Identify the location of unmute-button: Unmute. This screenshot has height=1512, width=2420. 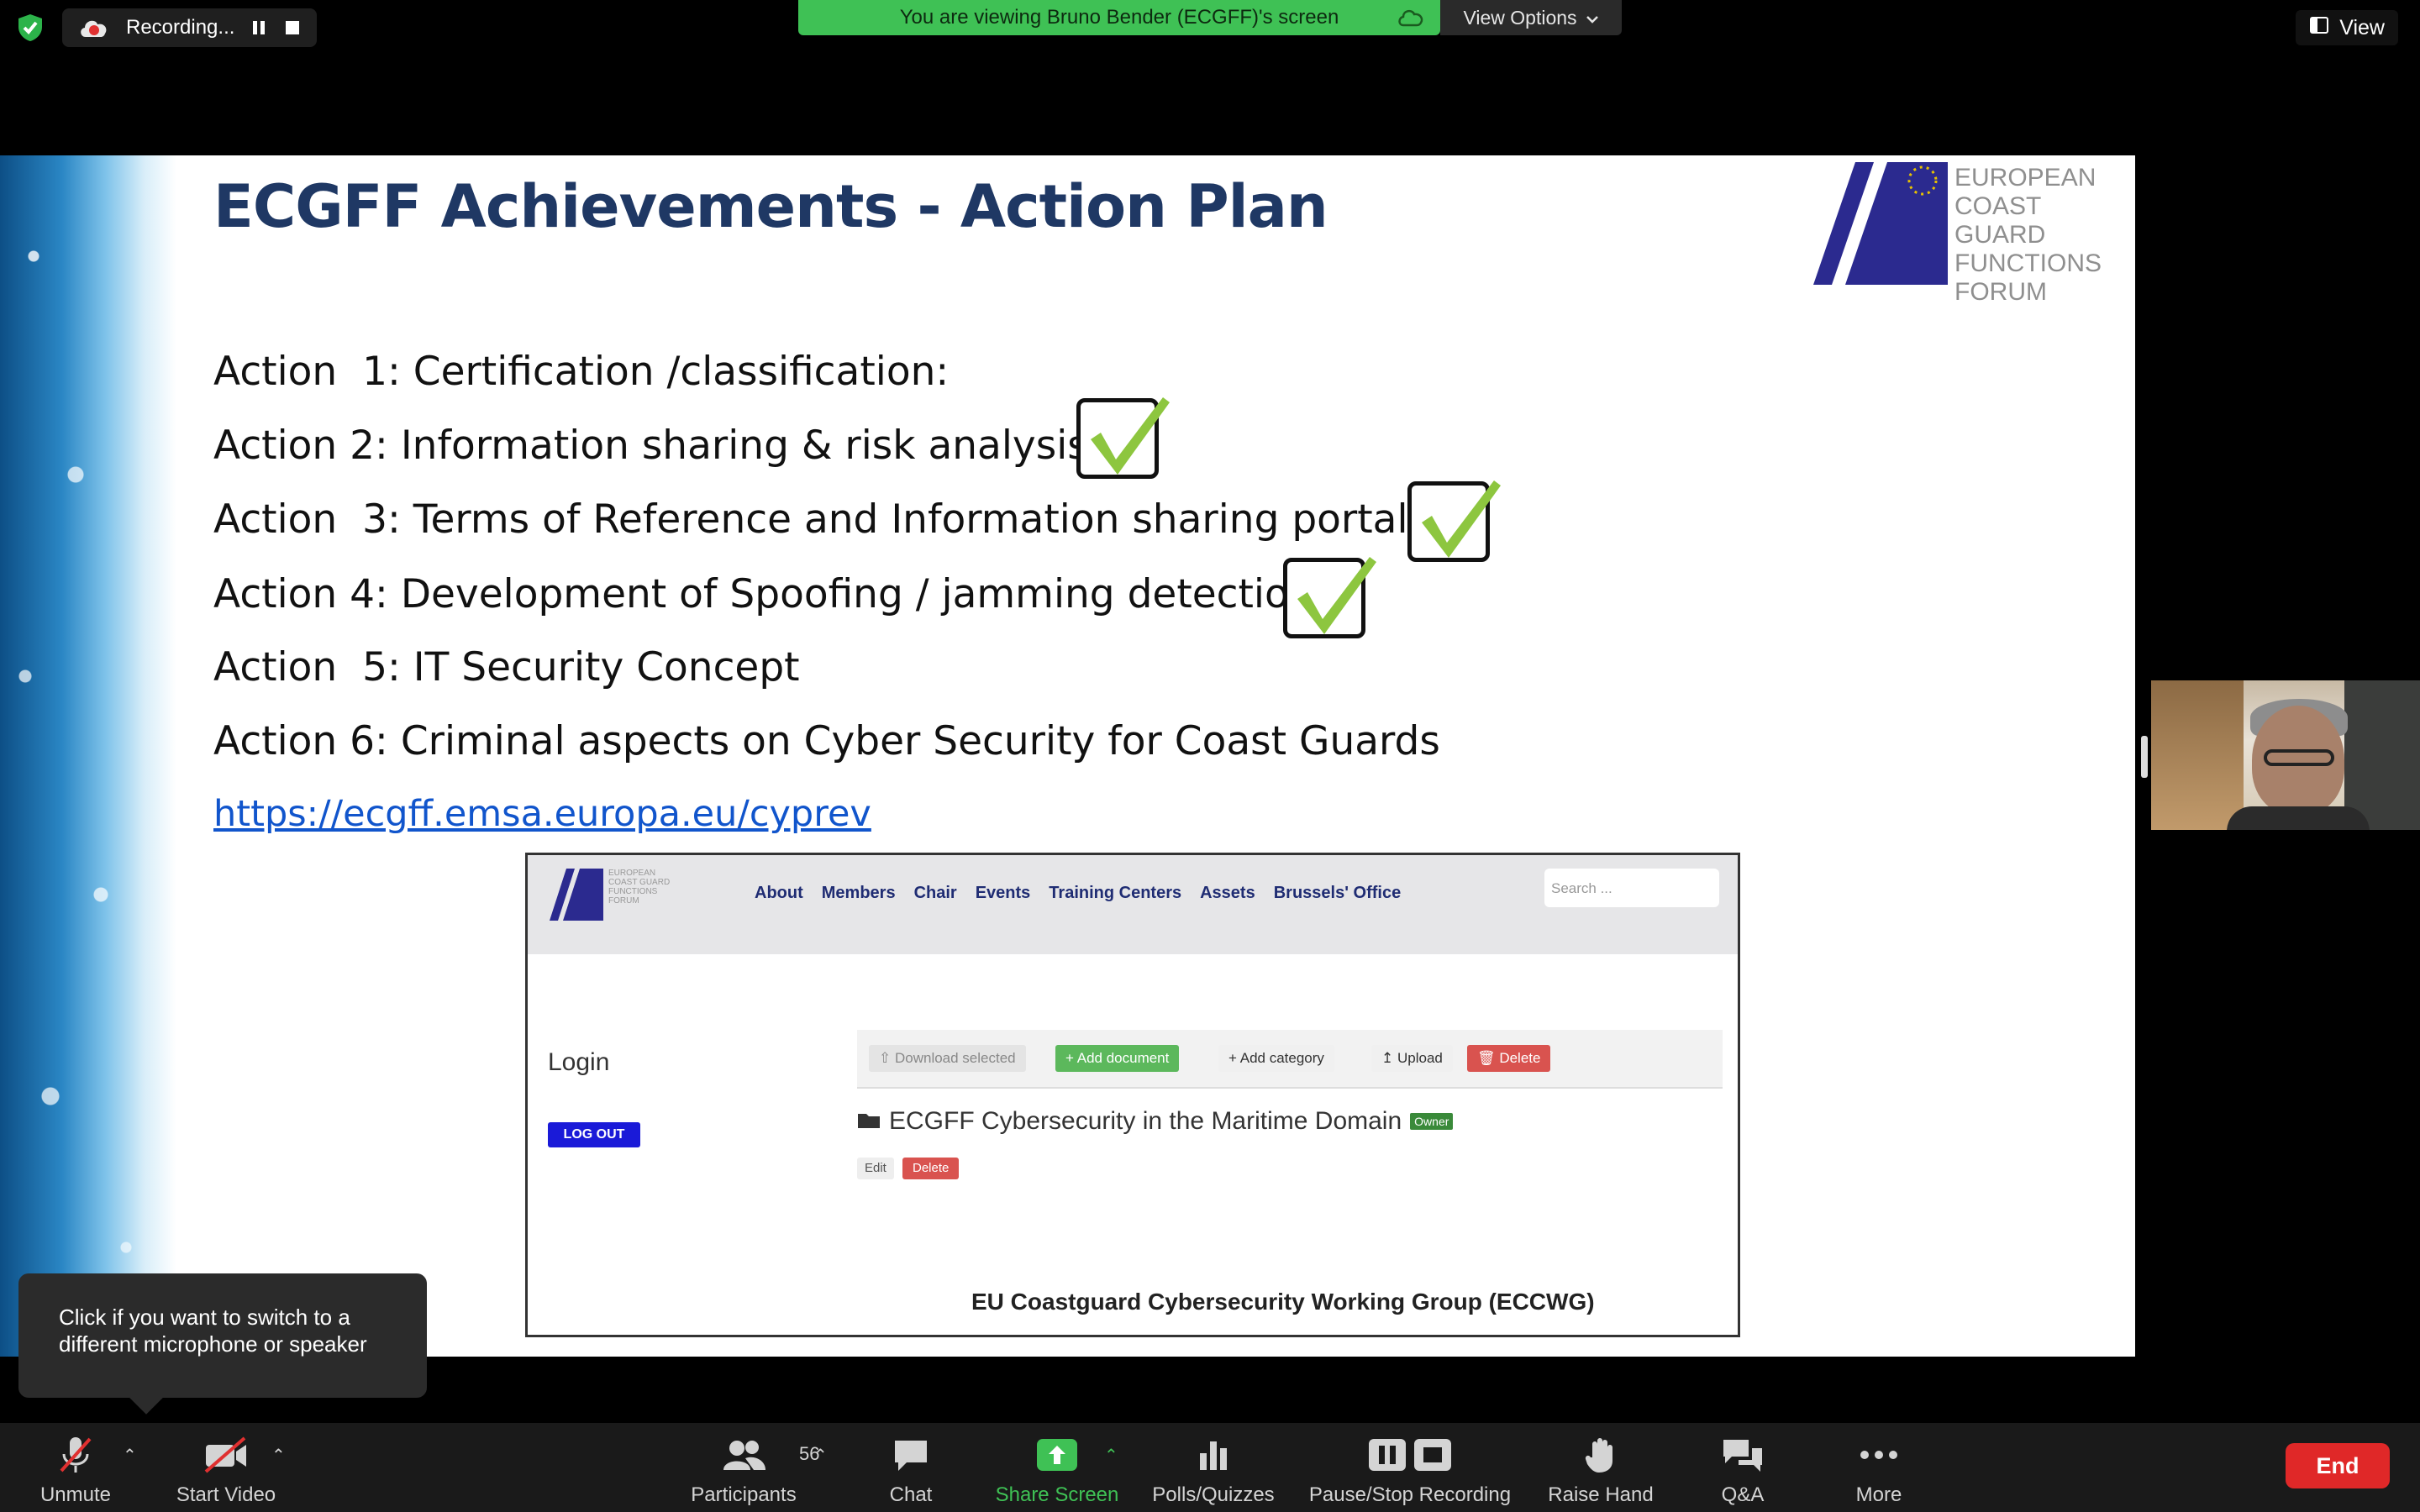
(76, 1467).